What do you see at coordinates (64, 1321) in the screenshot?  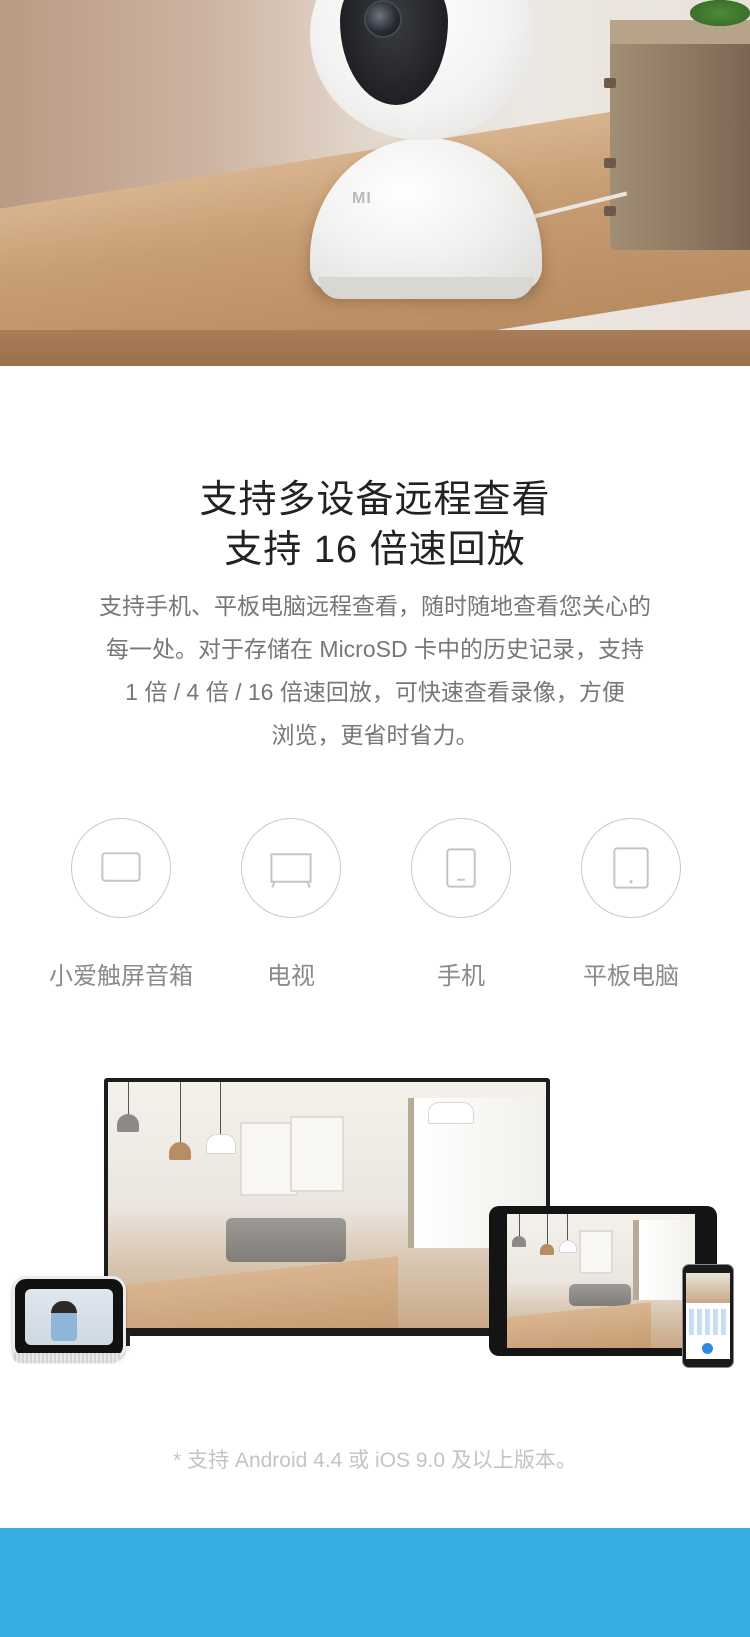 I see `person-on-screen` at bounding box center [64, 1321].